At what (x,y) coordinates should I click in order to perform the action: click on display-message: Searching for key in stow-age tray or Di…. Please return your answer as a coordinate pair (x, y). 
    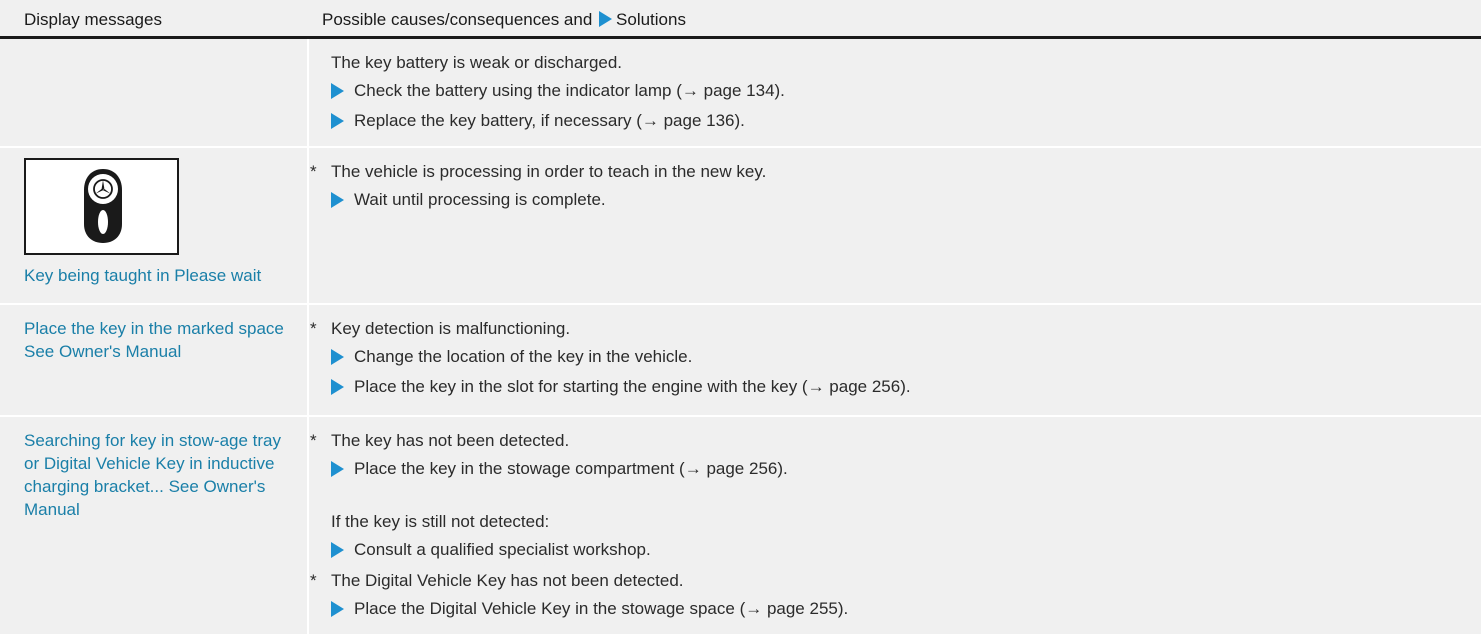
    Looking at the image, I should click on (153, 475).